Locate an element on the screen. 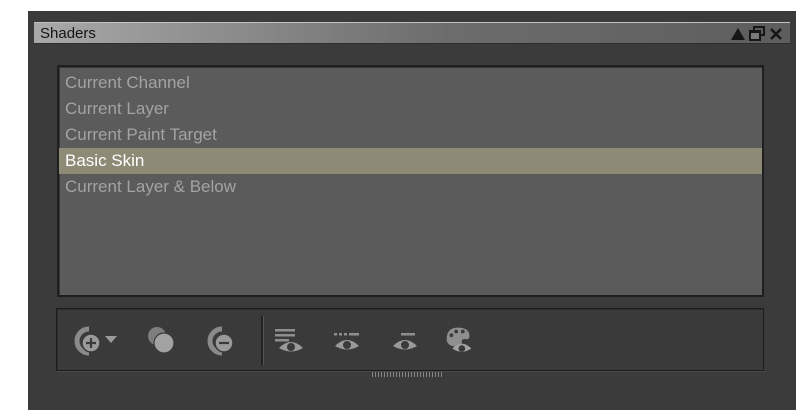 This screenshot has width=796, height=410. list-item-selected: Basic Skin is located at coordinates (410, 161).